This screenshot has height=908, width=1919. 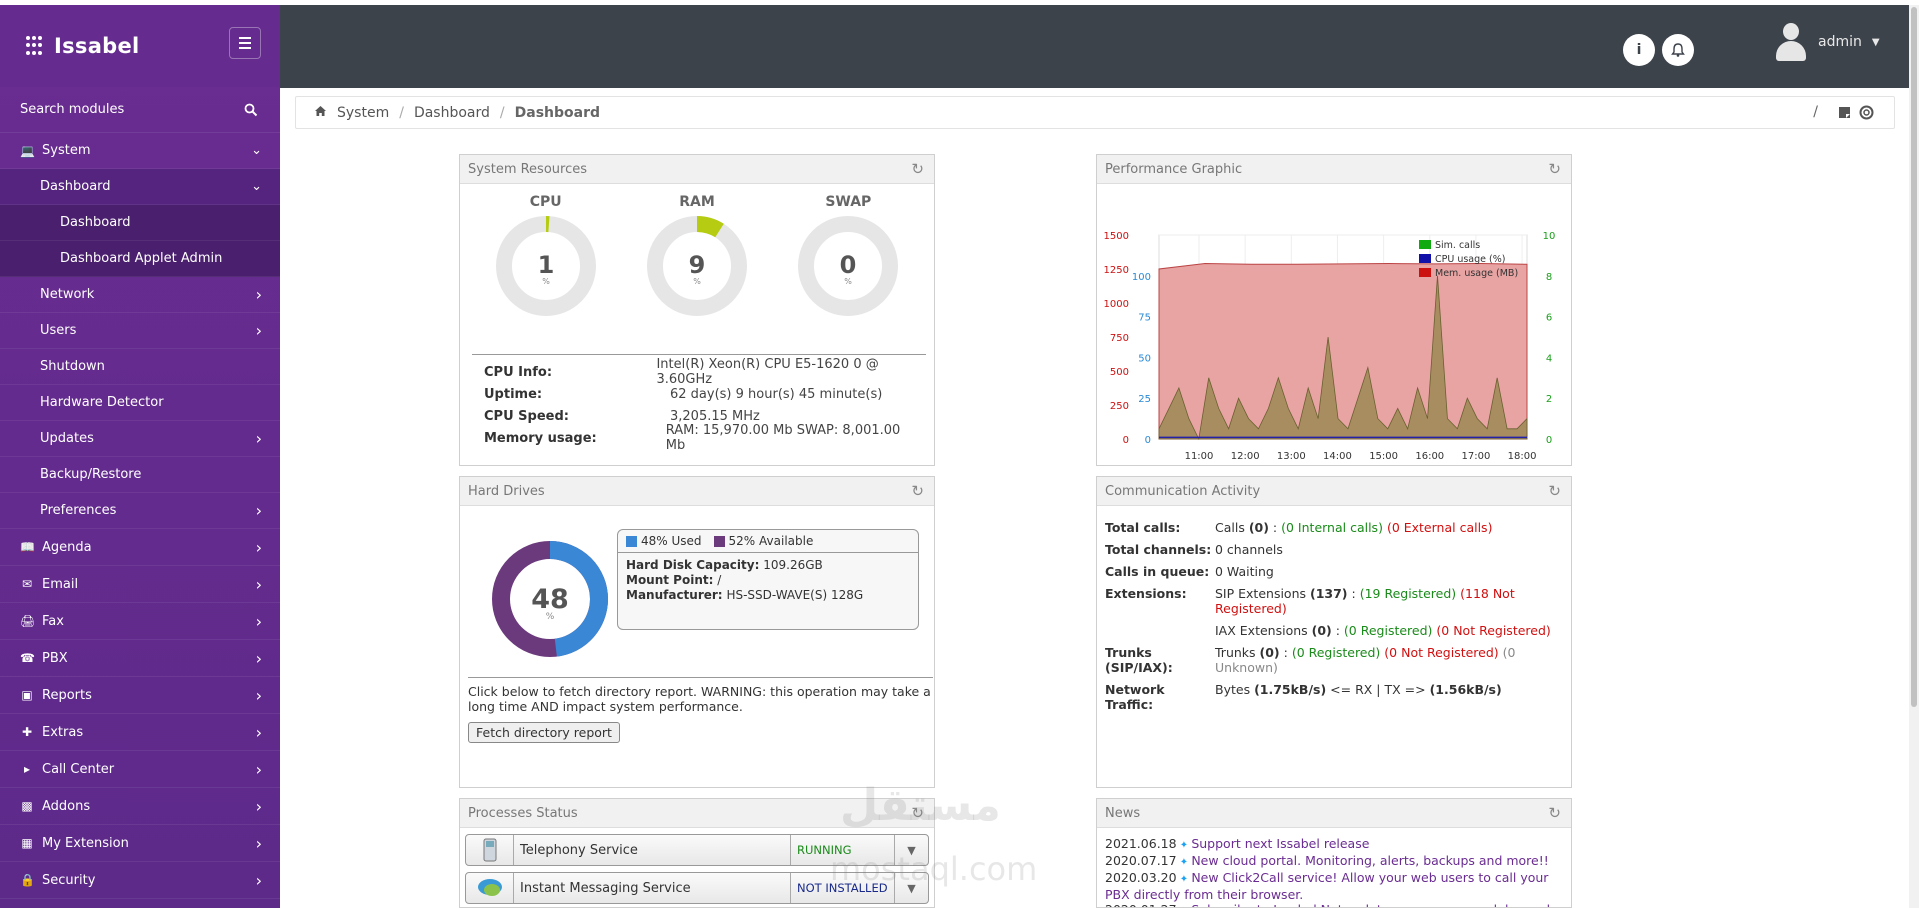 What do you see at coordinates (1116, 236) in the screenshot?
I see `y-left-tick: 1500` at bounding box center [1116, 236].